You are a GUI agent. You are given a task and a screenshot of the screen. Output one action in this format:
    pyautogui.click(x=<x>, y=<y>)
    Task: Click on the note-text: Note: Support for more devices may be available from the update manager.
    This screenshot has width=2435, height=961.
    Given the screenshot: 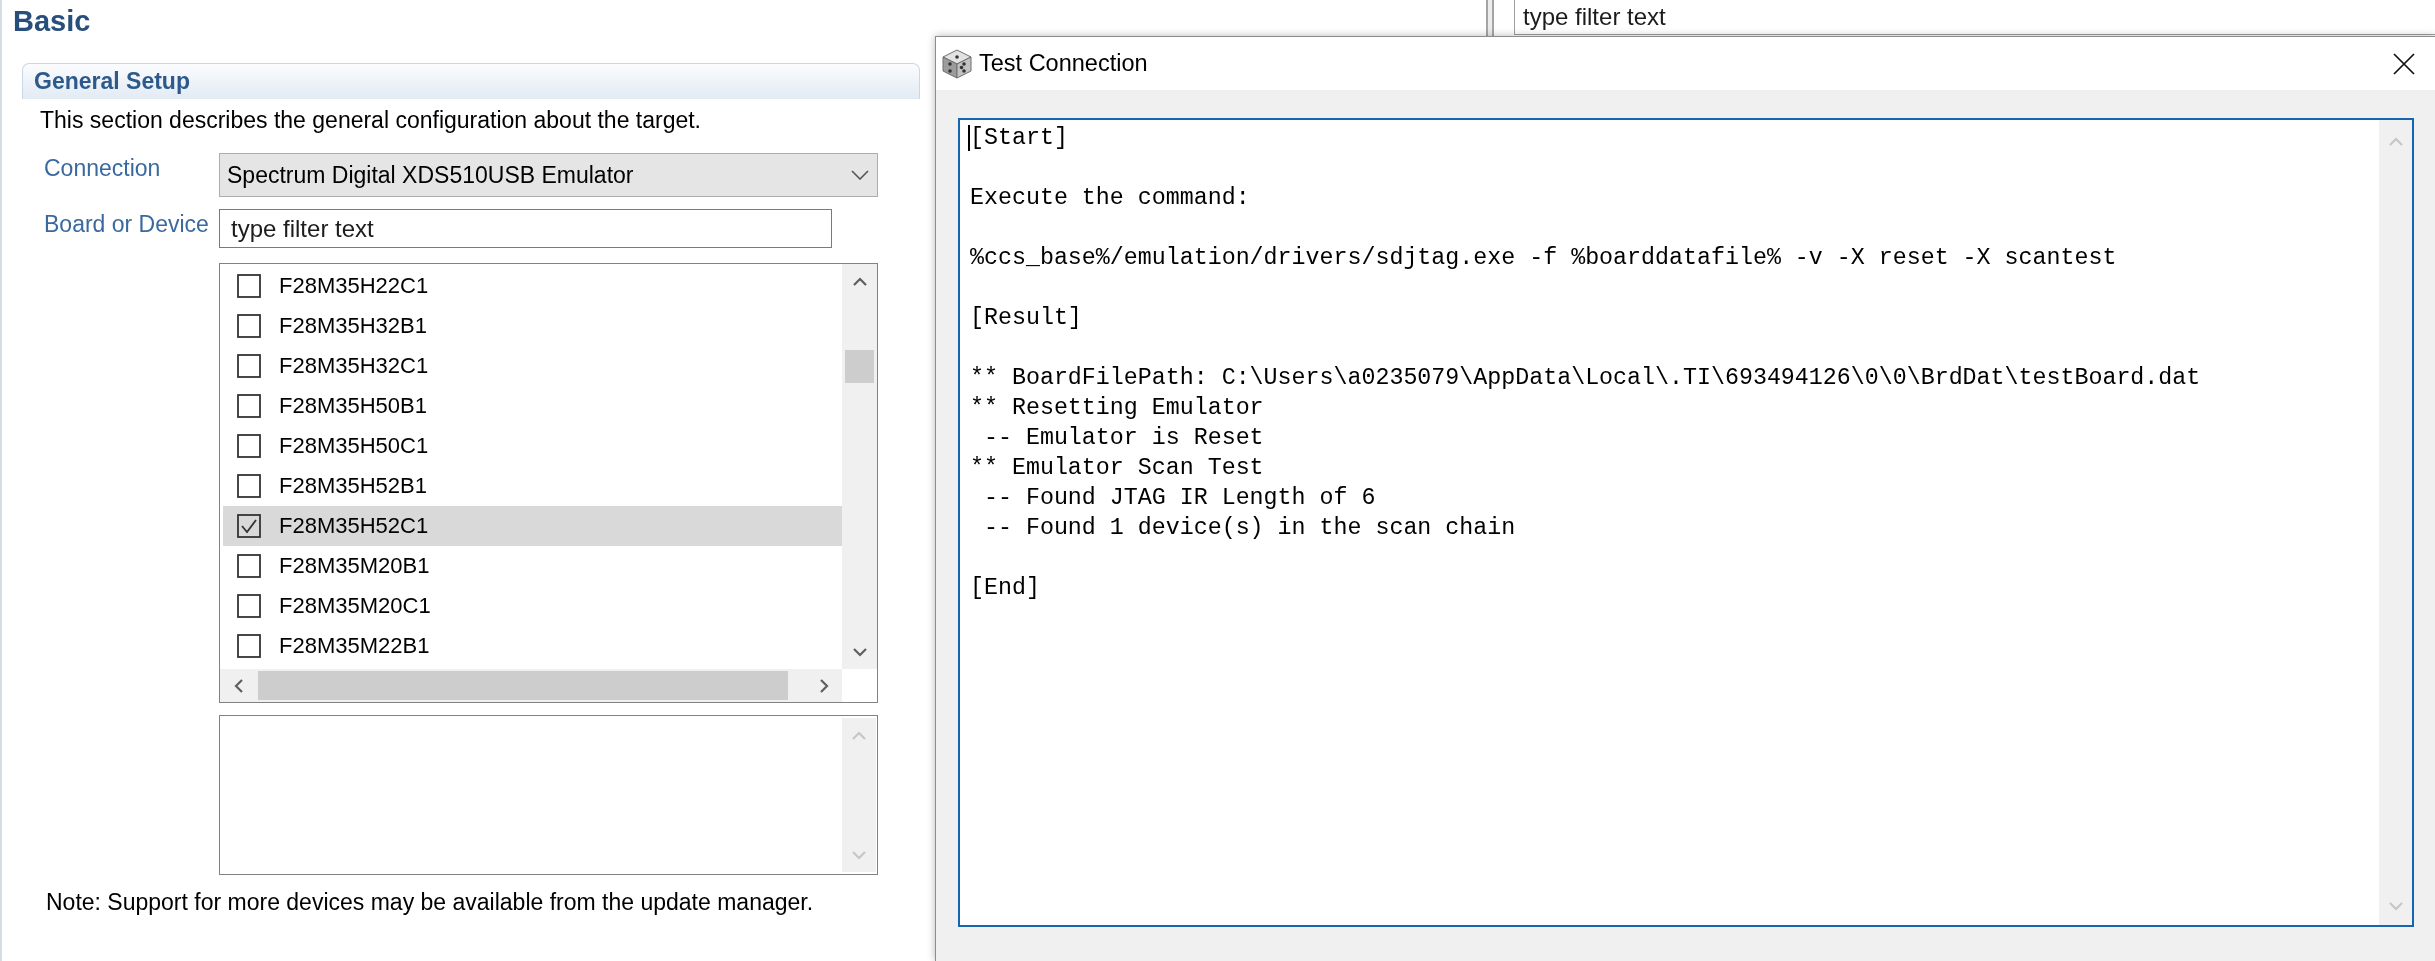 What is the action you would take?
    pyautogui.click(x=430, y=902)
    